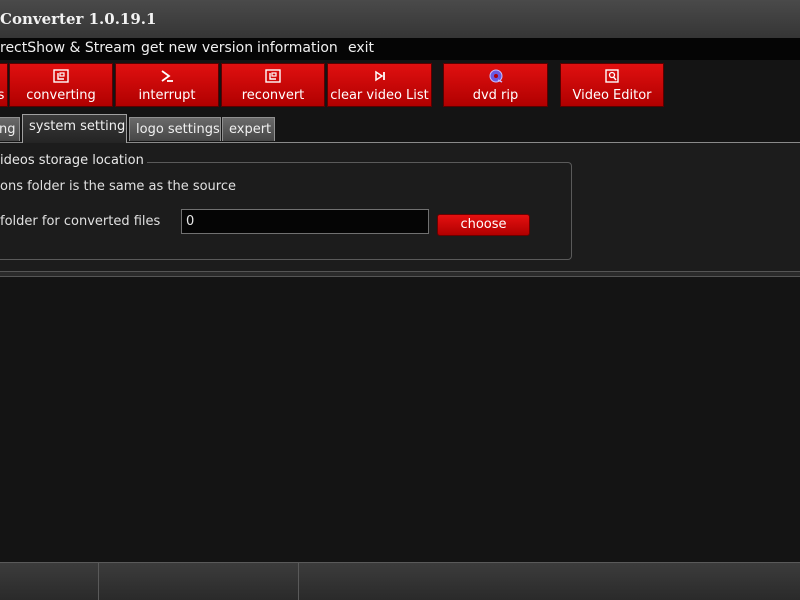 This screenshot has height=600, width=800. I want to click on tab-system-settings: system settings, so click(74, 128).